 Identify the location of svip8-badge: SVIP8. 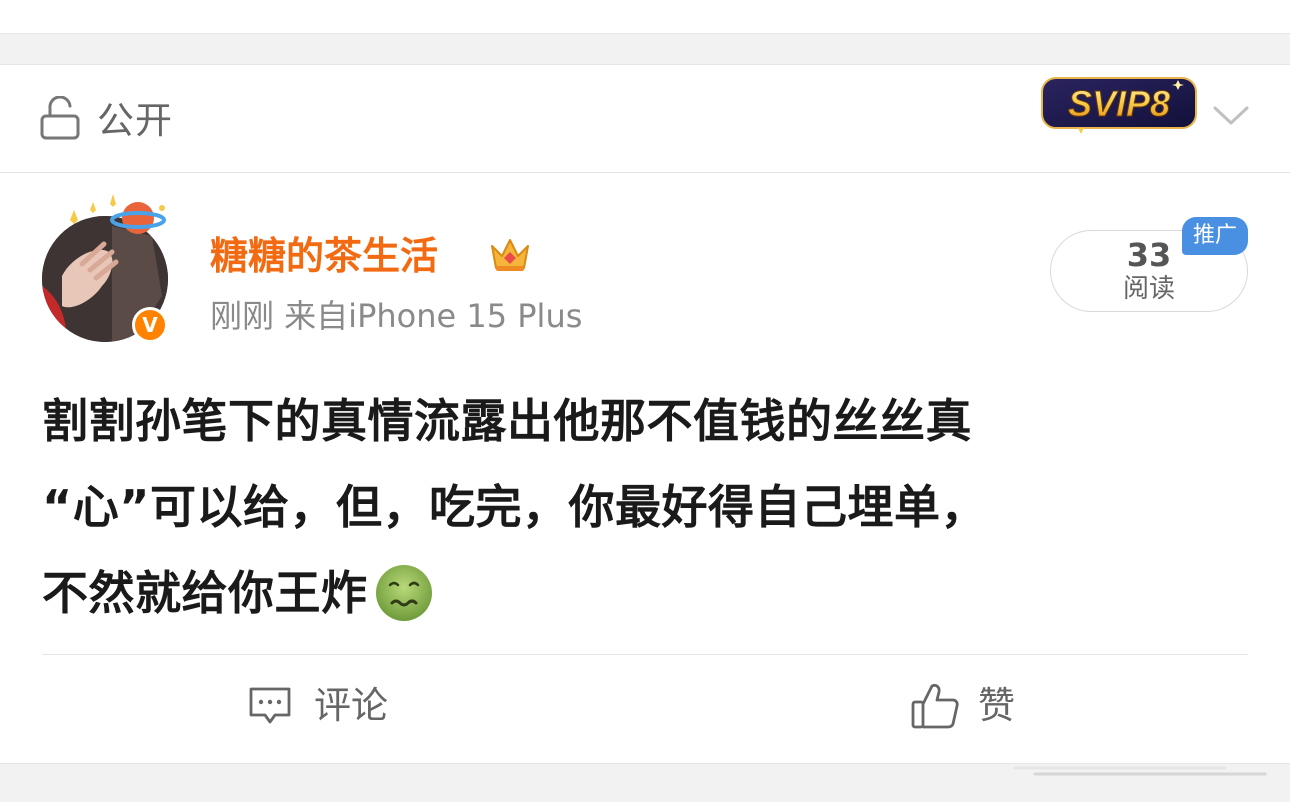
(1119, 104).